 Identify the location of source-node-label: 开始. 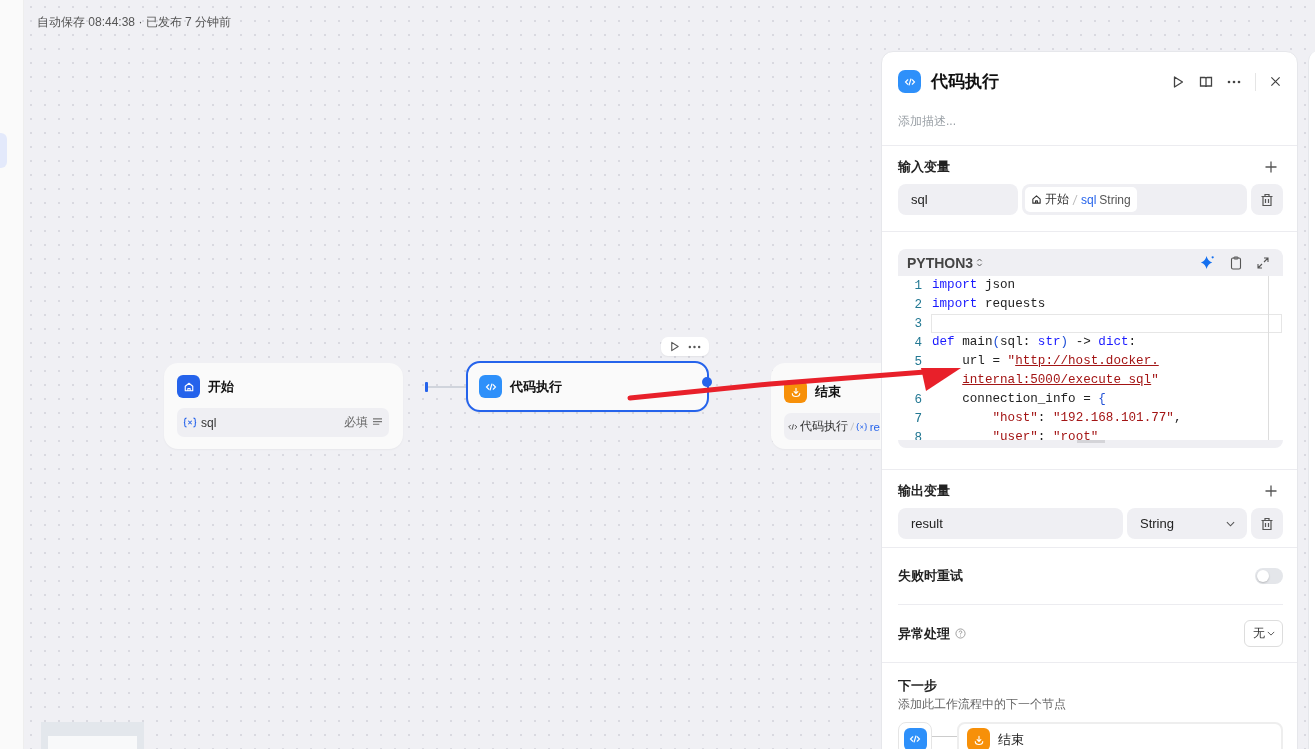
(1057, 199).